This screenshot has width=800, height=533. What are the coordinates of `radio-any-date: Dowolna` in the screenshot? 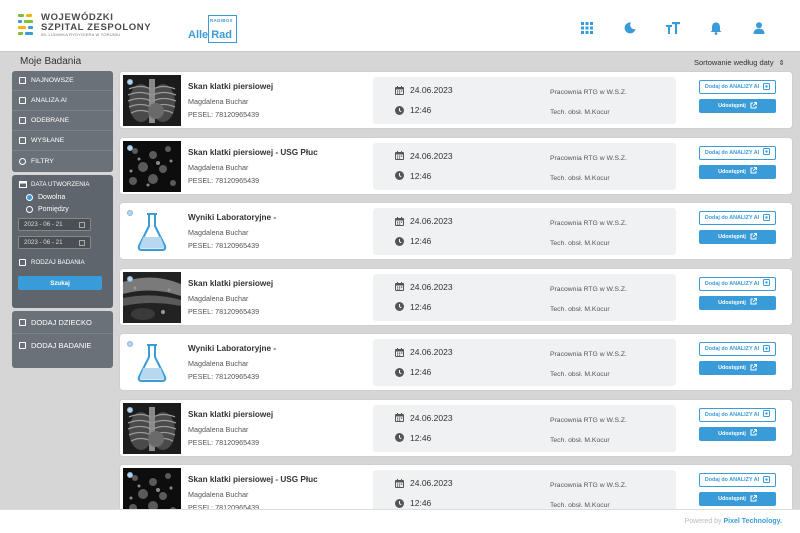 It's located at (62, 194).